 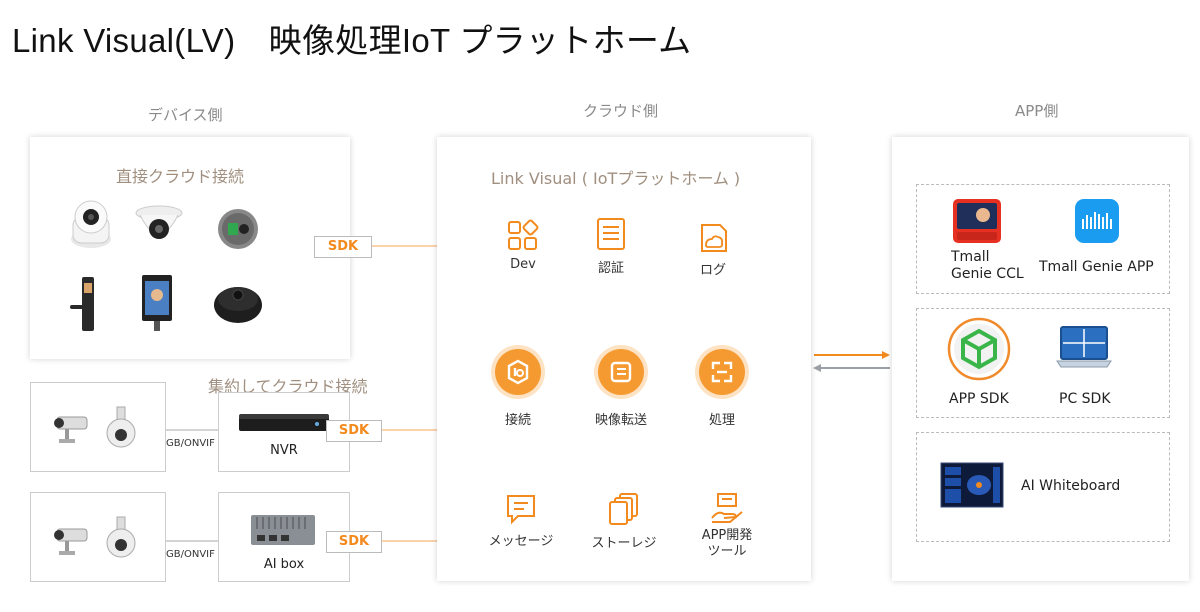 I want to click on video-transfer-icon, so click(x=621, y=372).